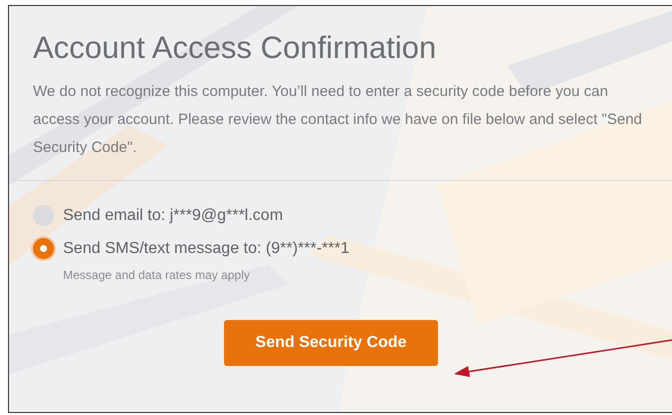 This screenshot has width=672, height=415. What do you see at coordinates (206, 248) in the screenshot?
I see `option-label: Send SMS/text message to: (9**)***-***1` at bounding box center [206, 248].